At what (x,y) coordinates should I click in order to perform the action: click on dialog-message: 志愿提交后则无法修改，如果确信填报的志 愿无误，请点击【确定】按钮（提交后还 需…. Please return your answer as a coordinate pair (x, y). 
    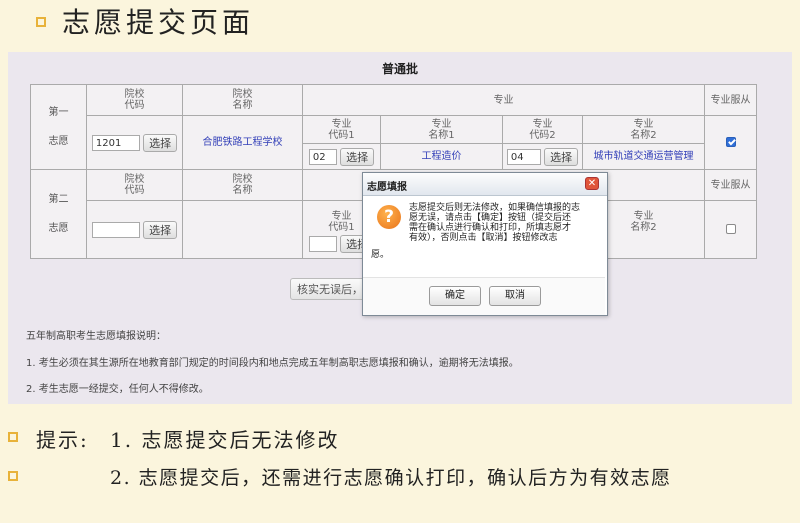
    Looking at the image, I should click on (503, 223).